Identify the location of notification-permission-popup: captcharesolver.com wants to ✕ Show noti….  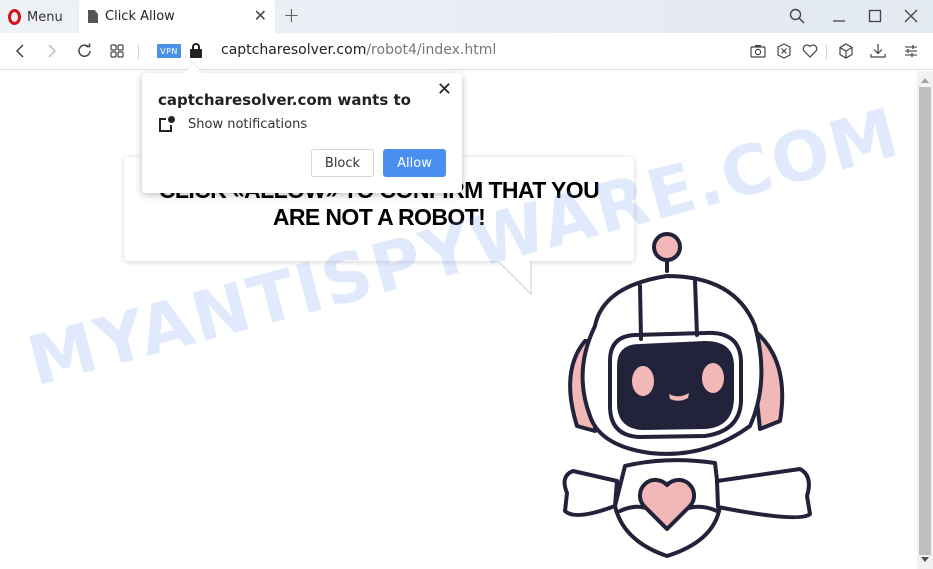
(302, 133).